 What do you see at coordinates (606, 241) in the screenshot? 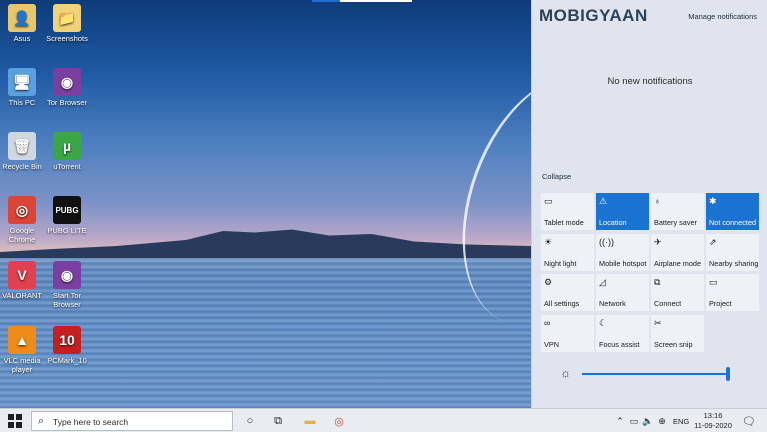
I see `quick-action-icon: ((·))` at bounding box center [606, 241].